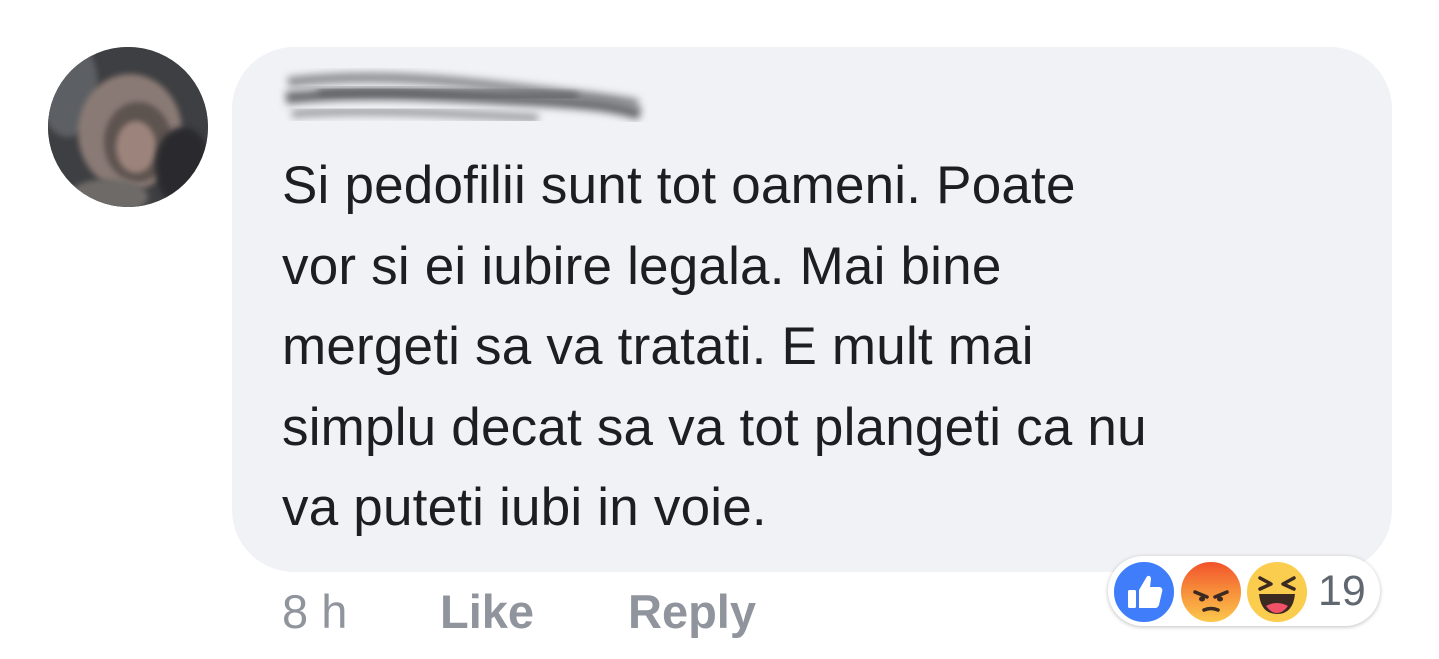  Describe the element at coordinates (1144, 592) in the screenshot. I see `like-icon` at that location.